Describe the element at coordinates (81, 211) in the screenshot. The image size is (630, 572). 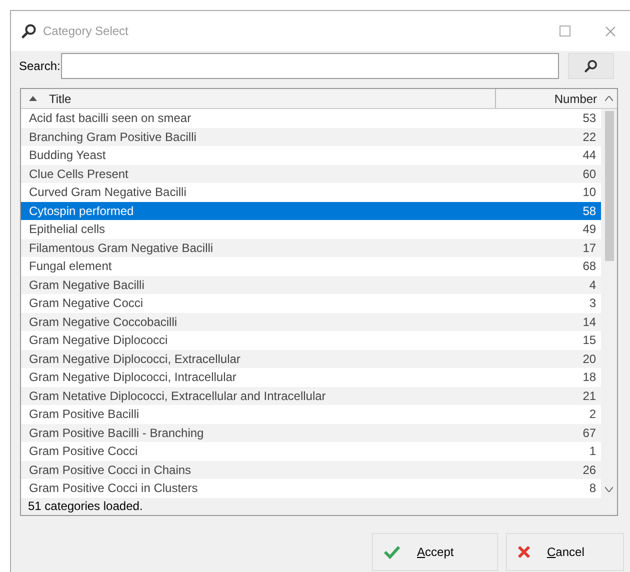
I see `title-cell-text: Cytospin performed` at that location.